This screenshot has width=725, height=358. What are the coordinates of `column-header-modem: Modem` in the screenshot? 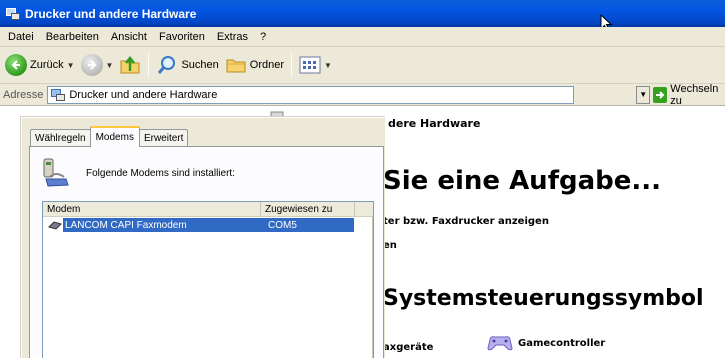 It's located at (152, 209).